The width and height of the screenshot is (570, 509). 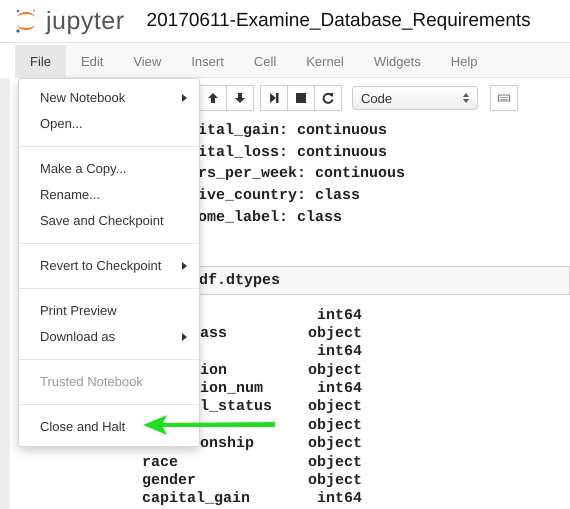 I want to click on output-line: rs_per_week: continuous, so click(x=302, y=174).